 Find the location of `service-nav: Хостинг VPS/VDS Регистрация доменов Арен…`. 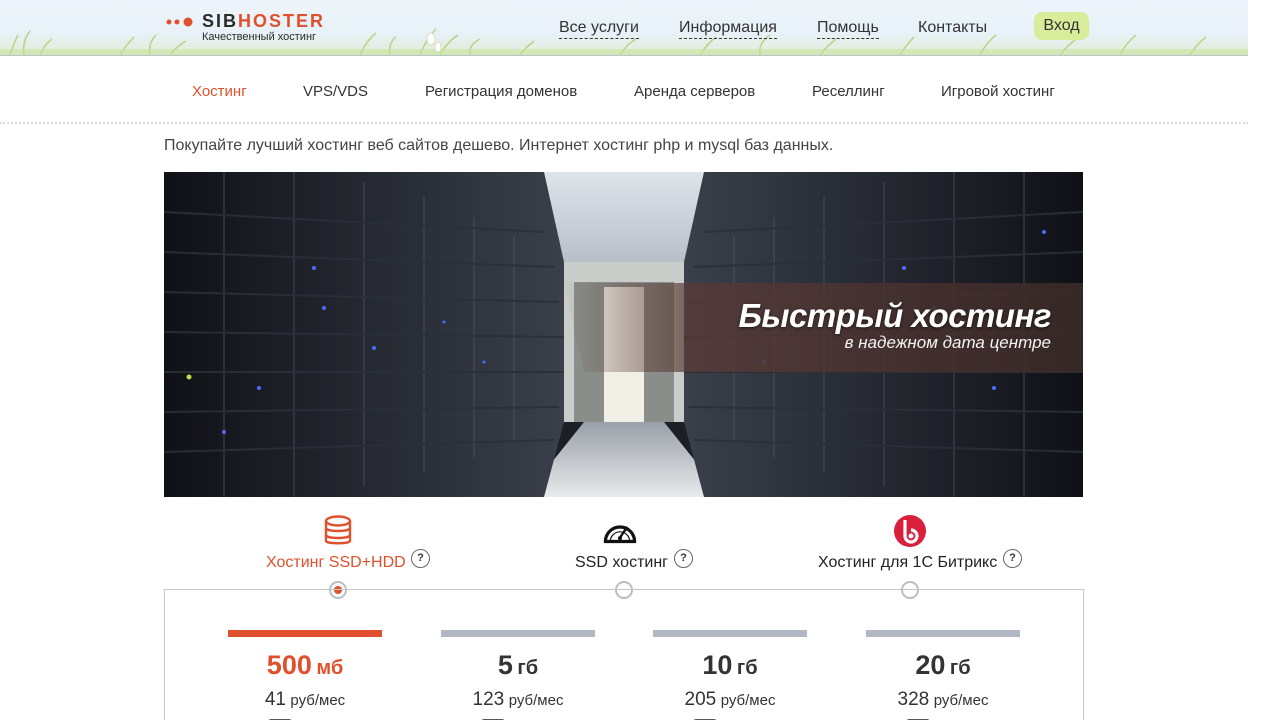

service-nav: Хостинг VPS/VDS Регистрация доменов Арен… is located at coordinates (624, 90).